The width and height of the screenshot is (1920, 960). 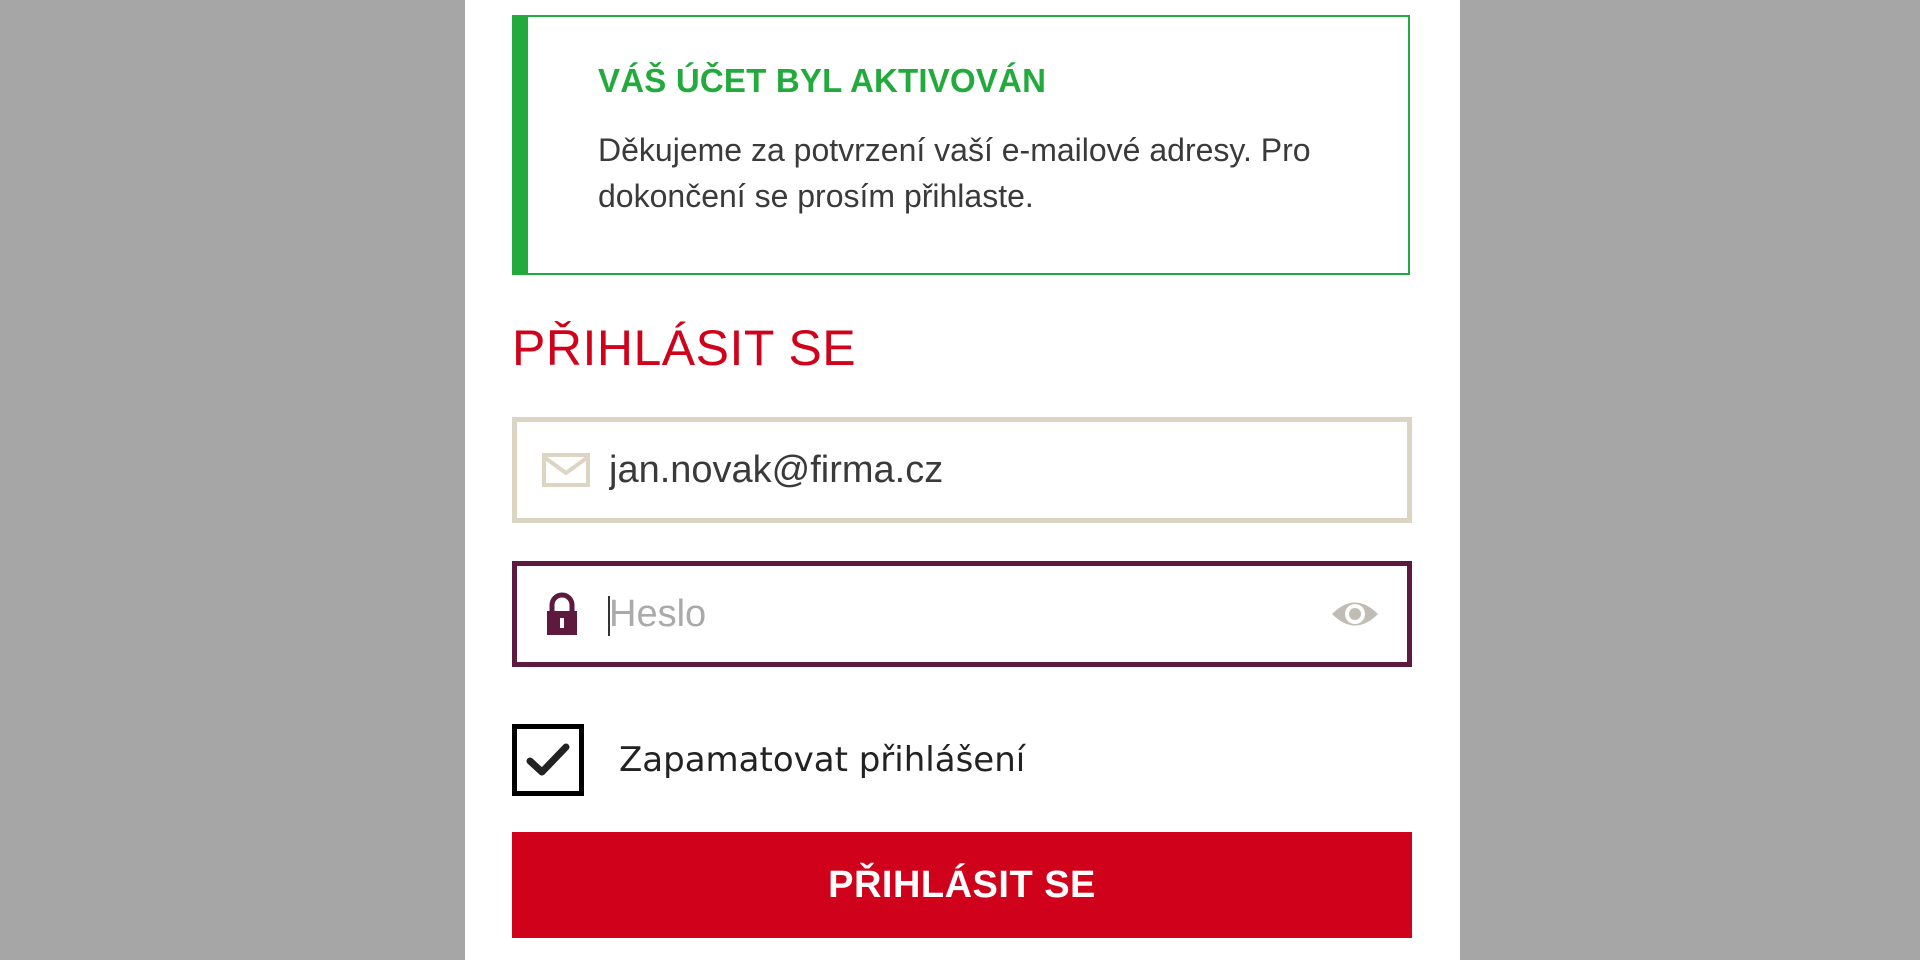 I want to click on password-field, so click(x=962, y=614).